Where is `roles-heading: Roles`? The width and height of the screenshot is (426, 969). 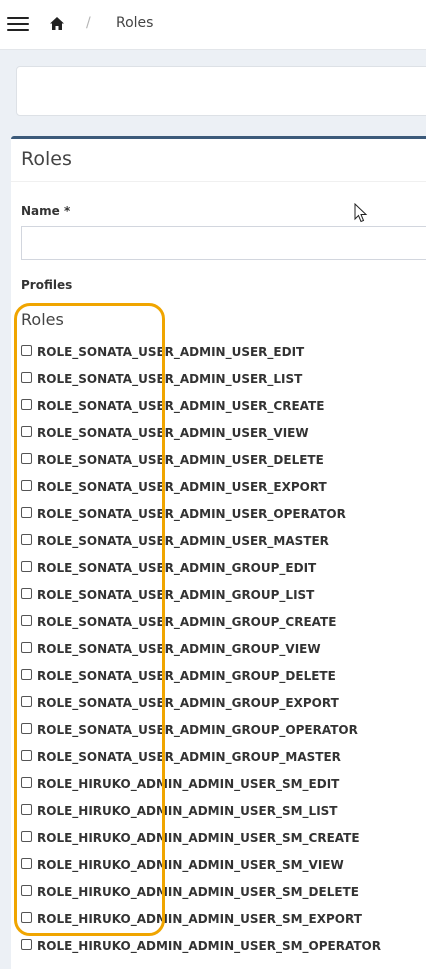 roles-heading: Roles is located at coordinates (42, 319).